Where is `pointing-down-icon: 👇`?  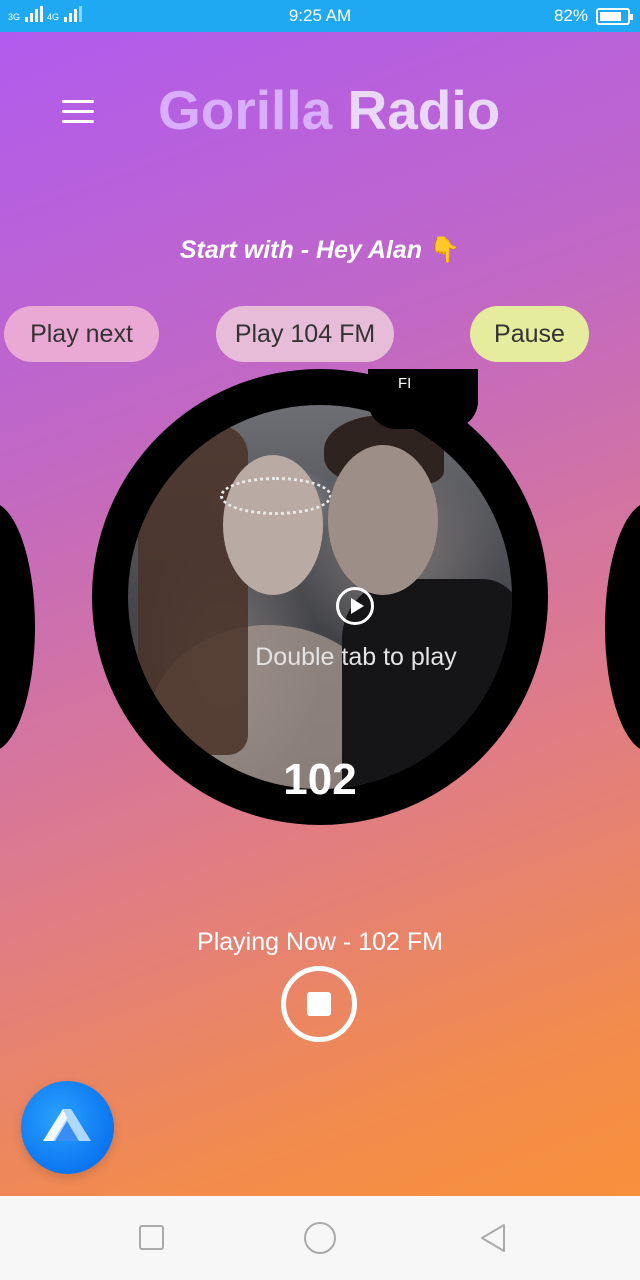
pointing-down-icon: 👇 is located at coordinates (444, 250).